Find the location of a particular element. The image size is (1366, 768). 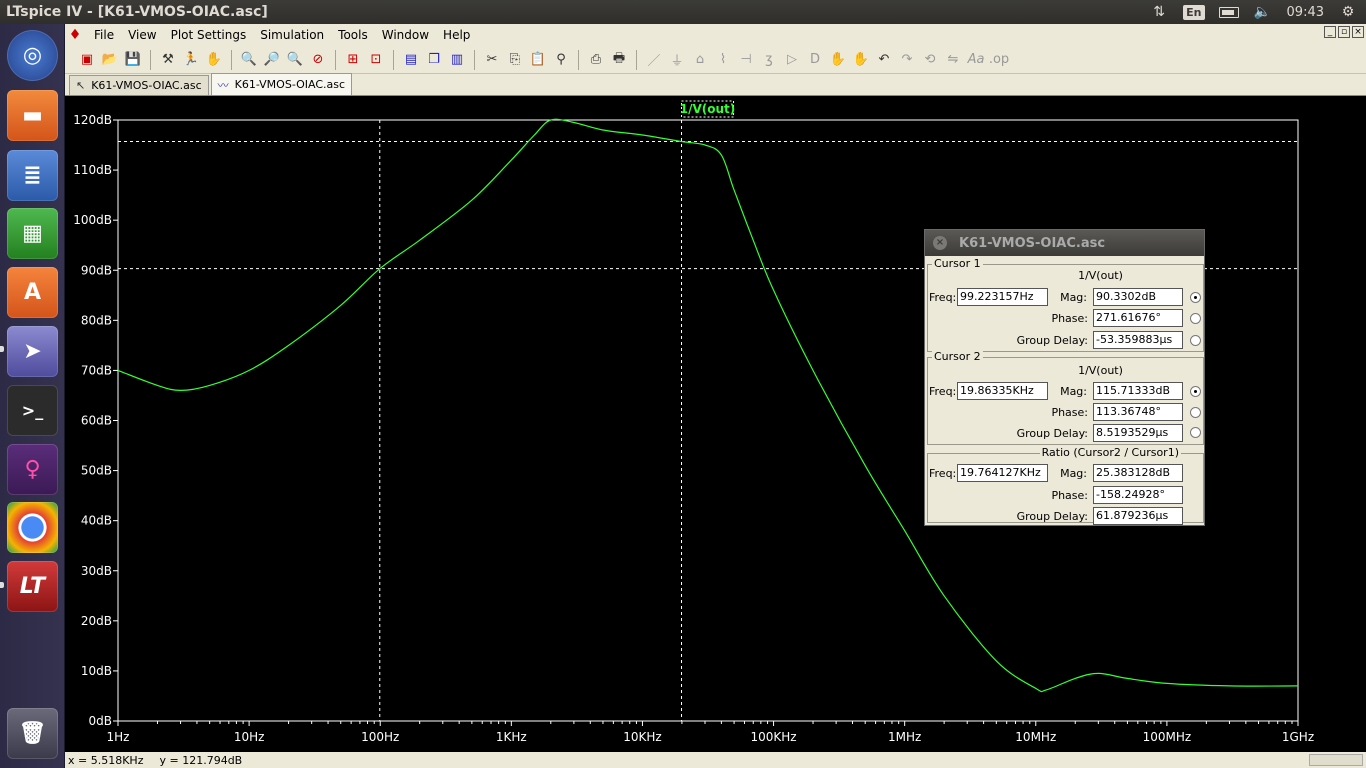

new-schematic-icon: ▣ is located at coordinates (87, 60).